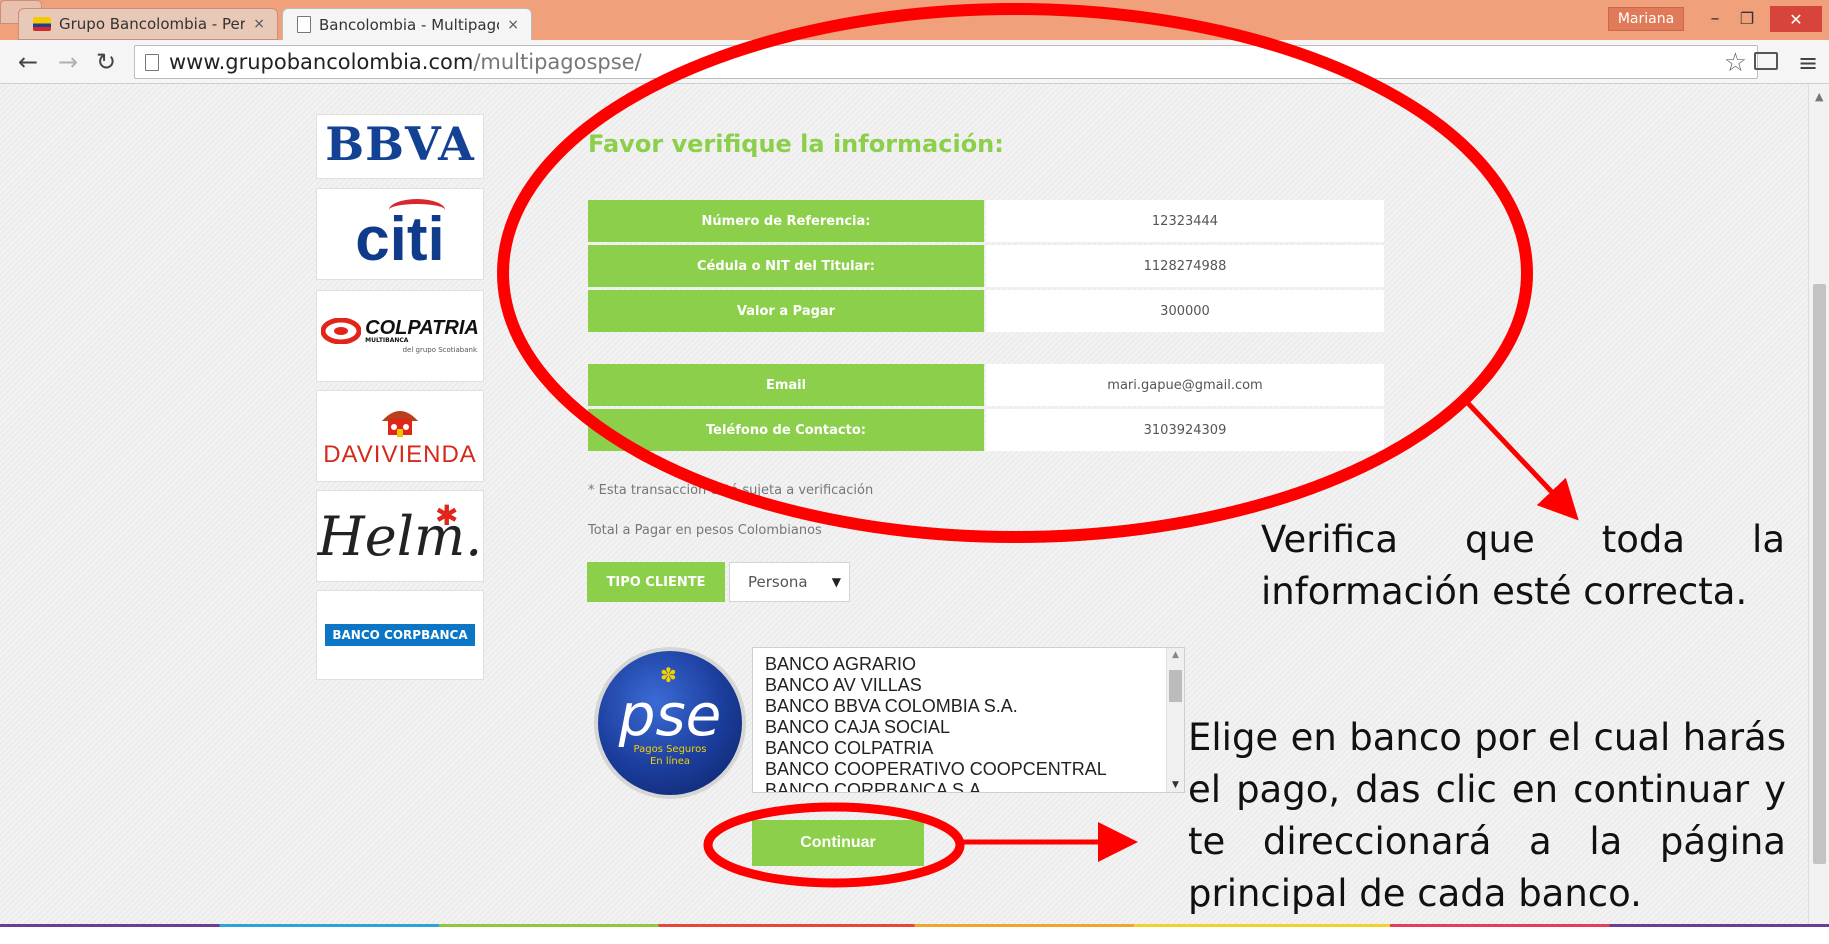 This screenshot has width=1829, height=944. What do you see at coordinates (668, 675) in the screenshot?
I see `pse-dots-icon: ✽` at bounding box center [668, 675].